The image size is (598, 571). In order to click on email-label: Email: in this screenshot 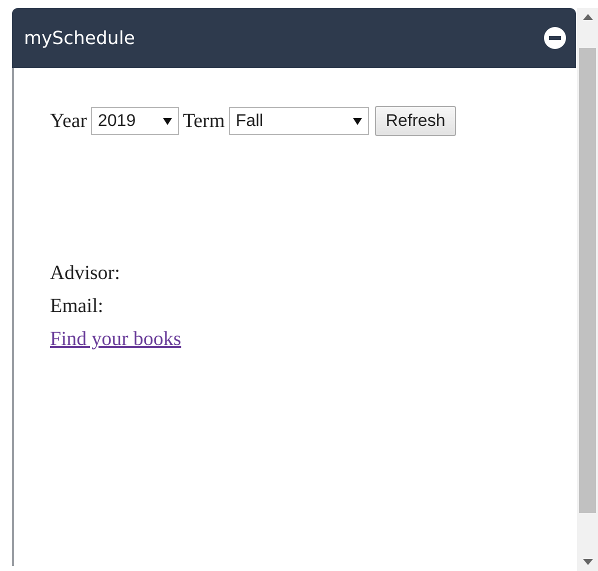, I will do `click(77, 306)`.